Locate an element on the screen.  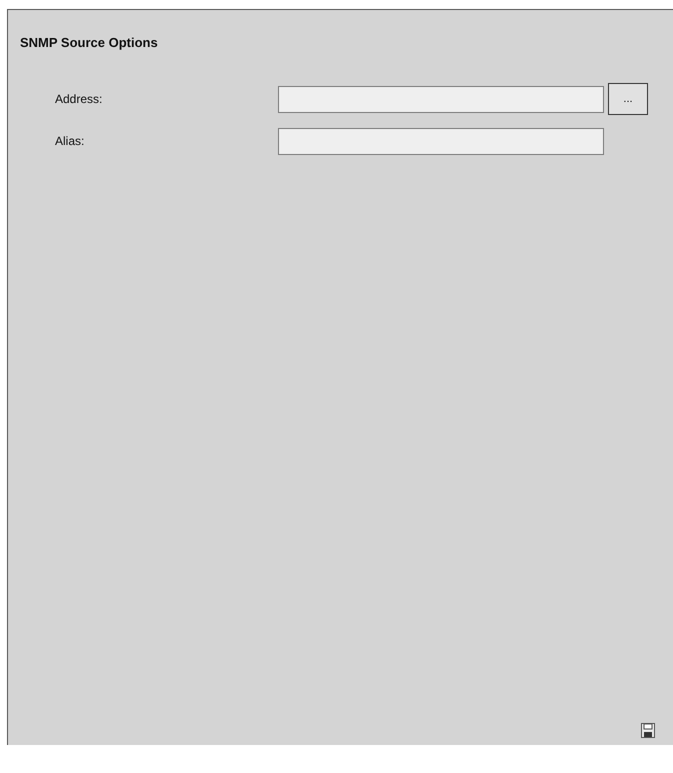
panel-title: SNMP Source Options is located at coordinates (89, 42).